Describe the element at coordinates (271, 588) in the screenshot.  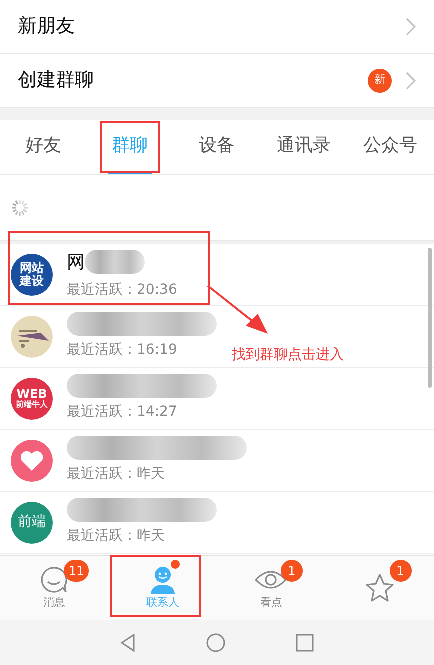
I see `nav-item: 看点 1` at that location.